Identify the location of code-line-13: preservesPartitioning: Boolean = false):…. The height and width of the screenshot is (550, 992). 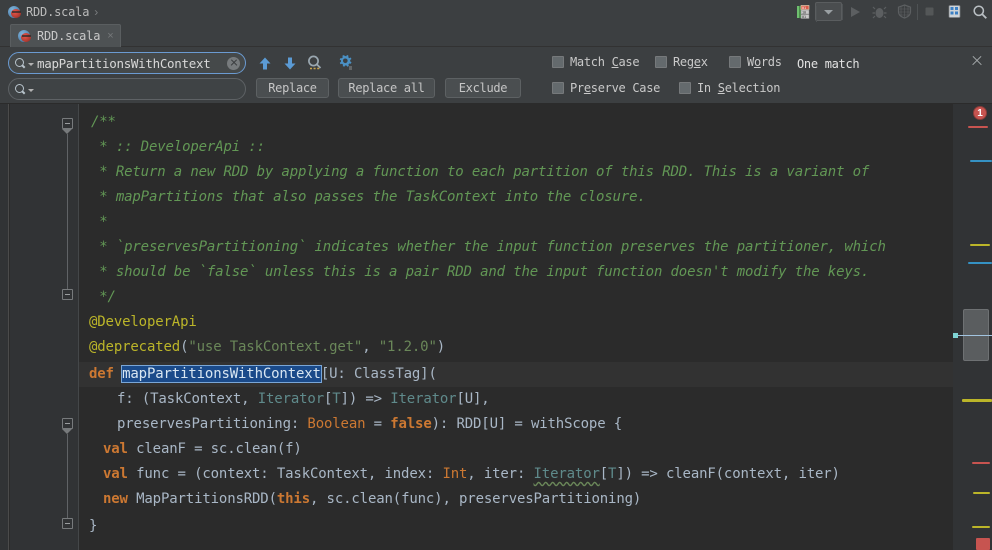
(370, 424).